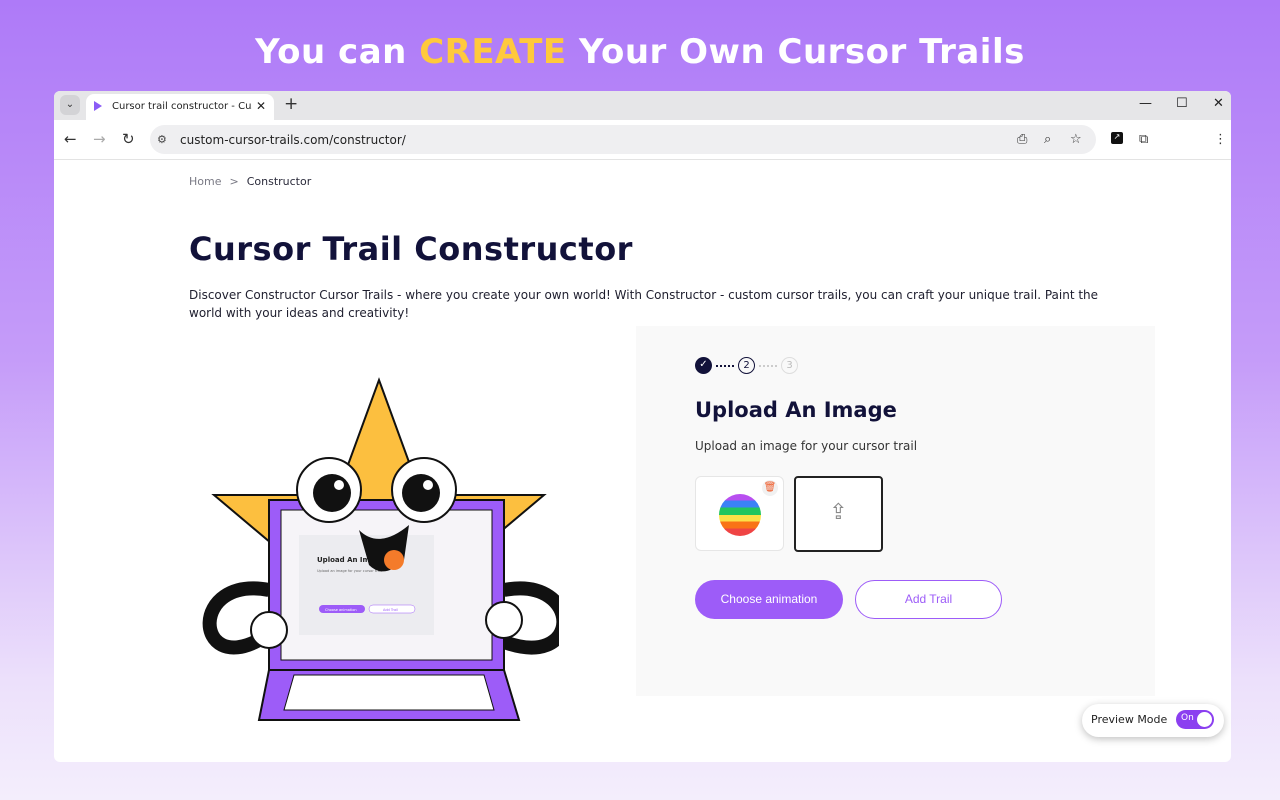 This screenshot has width=1280, height=800. What do you see at coordinates (796, 410) in the screenshot?
I see `panel-title: Upload An Image` at bounding box center [796, 410].